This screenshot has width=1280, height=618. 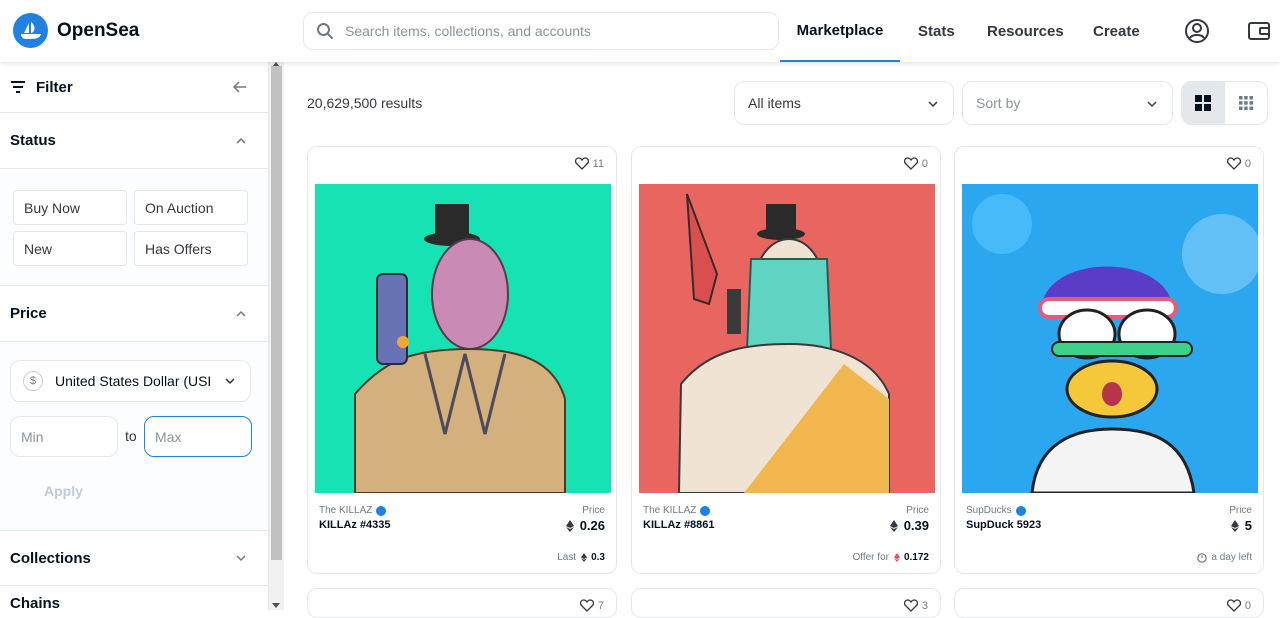 I want to click on nft-card: 7, so click(x=462, y=603).